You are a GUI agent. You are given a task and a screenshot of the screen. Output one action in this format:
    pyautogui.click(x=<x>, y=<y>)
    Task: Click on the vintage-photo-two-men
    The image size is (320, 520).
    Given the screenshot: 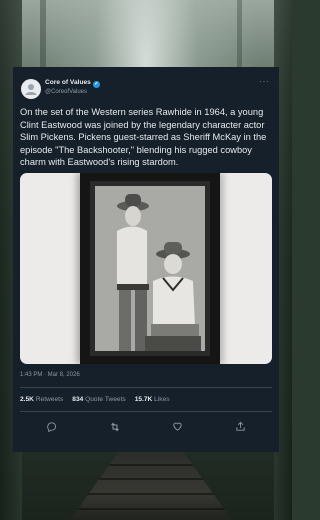 What is the action you would take?
    pyautogui.click(x=150, y=268)
    